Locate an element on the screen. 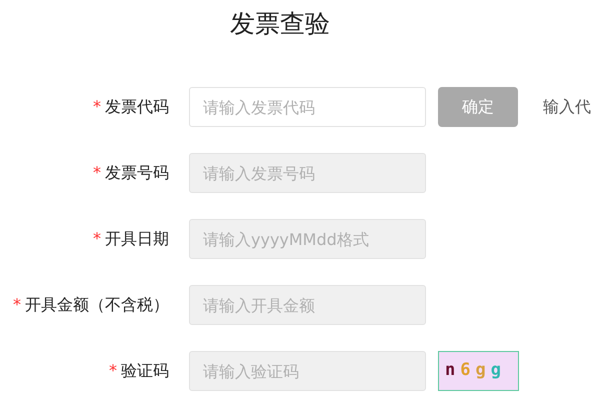  field-label: 发票号码 is located at coordinates (137, 173).